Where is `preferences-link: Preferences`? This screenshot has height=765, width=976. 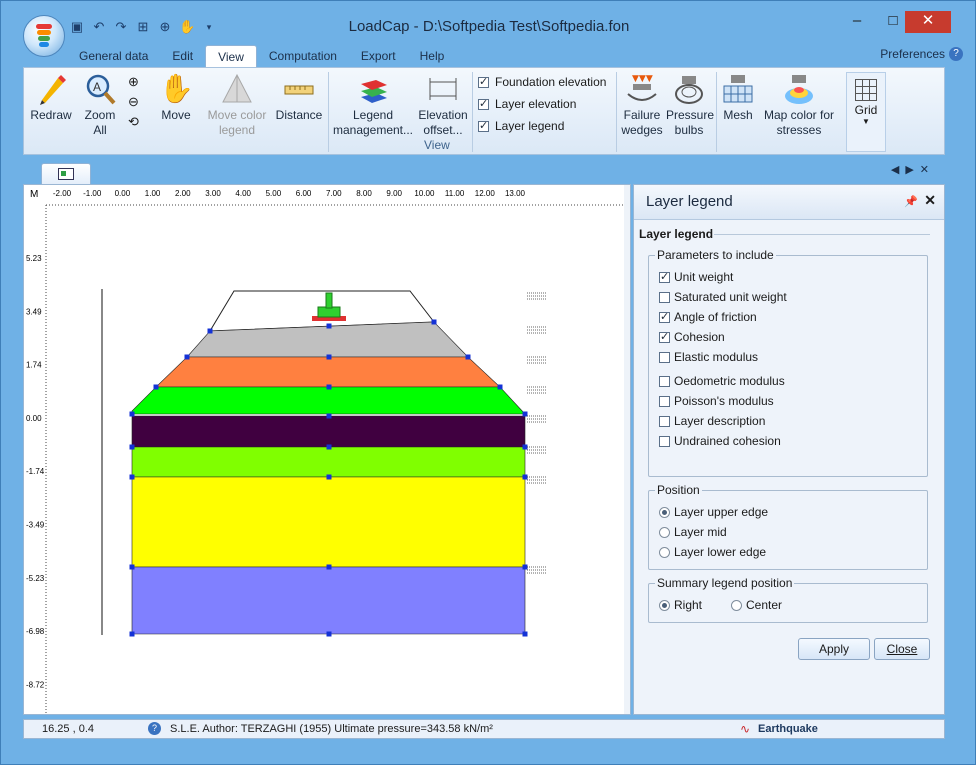 preferences-link: Preferences is located at coordinates (912, 54).